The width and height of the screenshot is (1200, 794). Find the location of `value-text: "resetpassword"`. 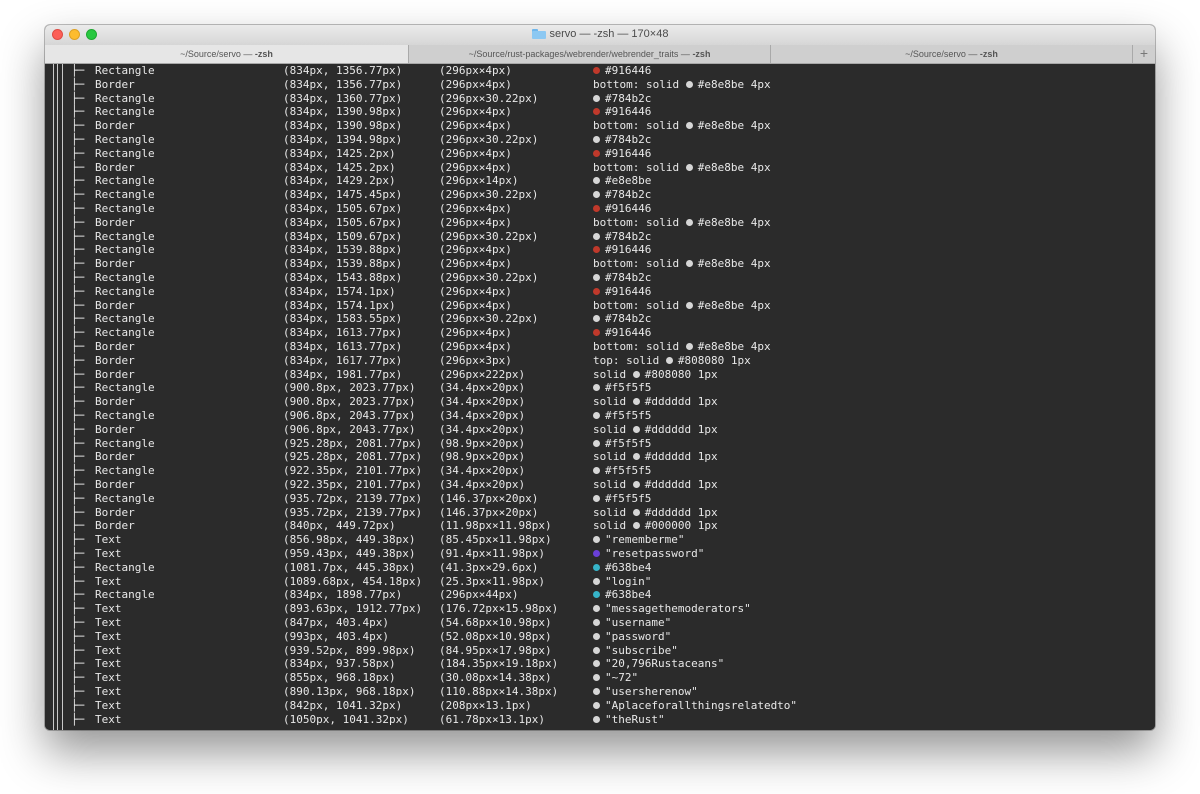

value-text: "resetpassword" is located at coordinates (655, 553).